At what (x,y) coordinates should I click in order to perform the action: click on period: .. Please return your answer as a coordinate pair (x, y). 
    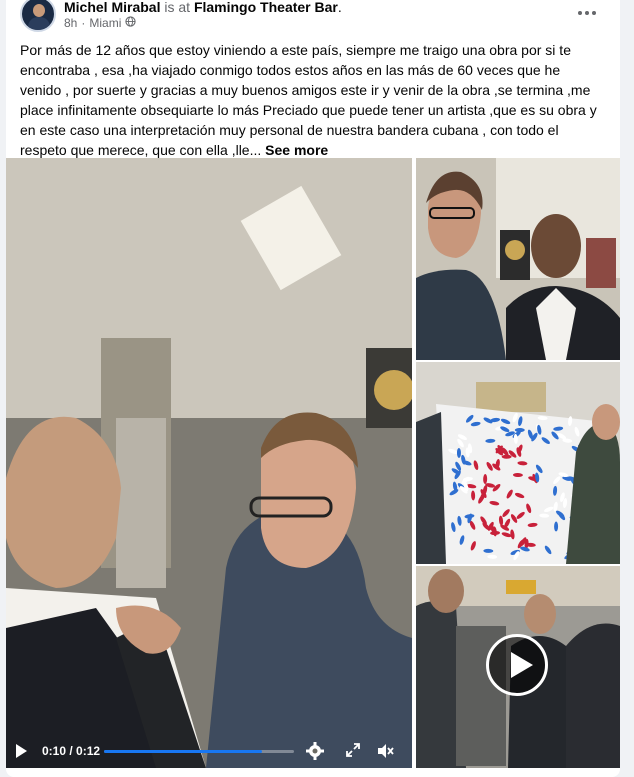
    Looking at the image, I should click on (339, 7).